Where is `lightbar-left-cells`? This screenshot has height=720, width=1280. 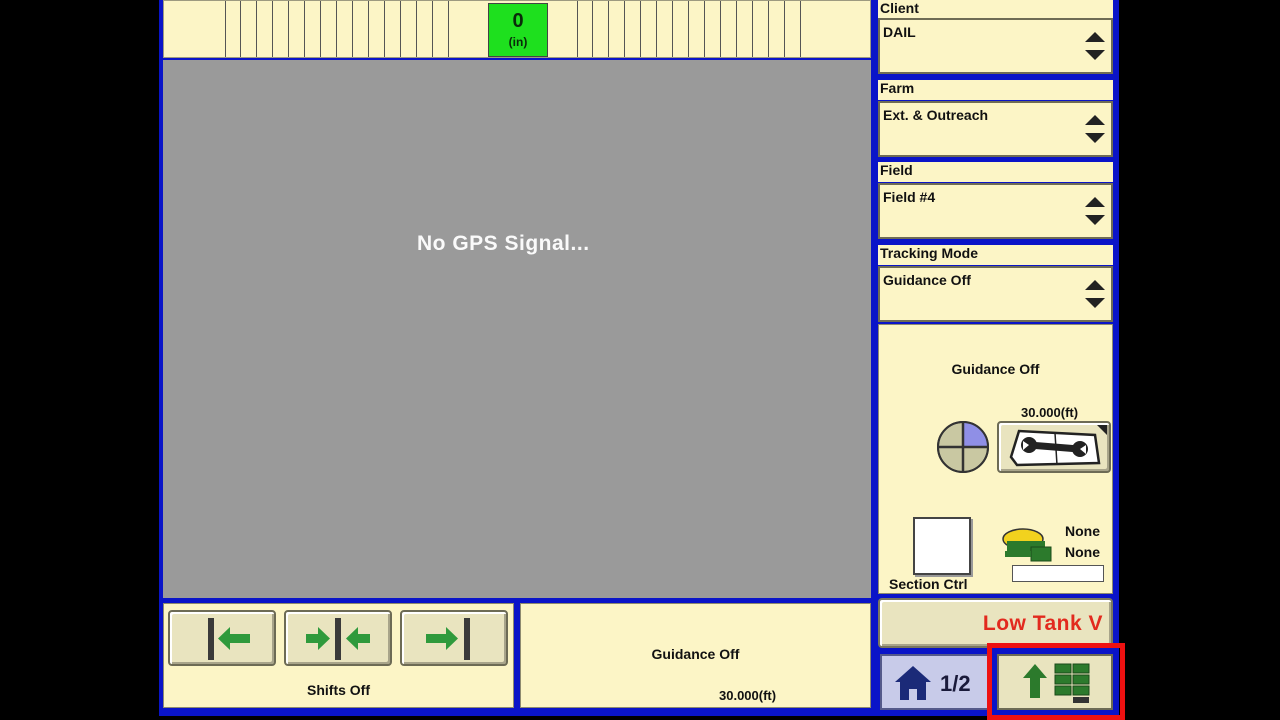 lightbar-left-cells is located at coordinates (337, 29).